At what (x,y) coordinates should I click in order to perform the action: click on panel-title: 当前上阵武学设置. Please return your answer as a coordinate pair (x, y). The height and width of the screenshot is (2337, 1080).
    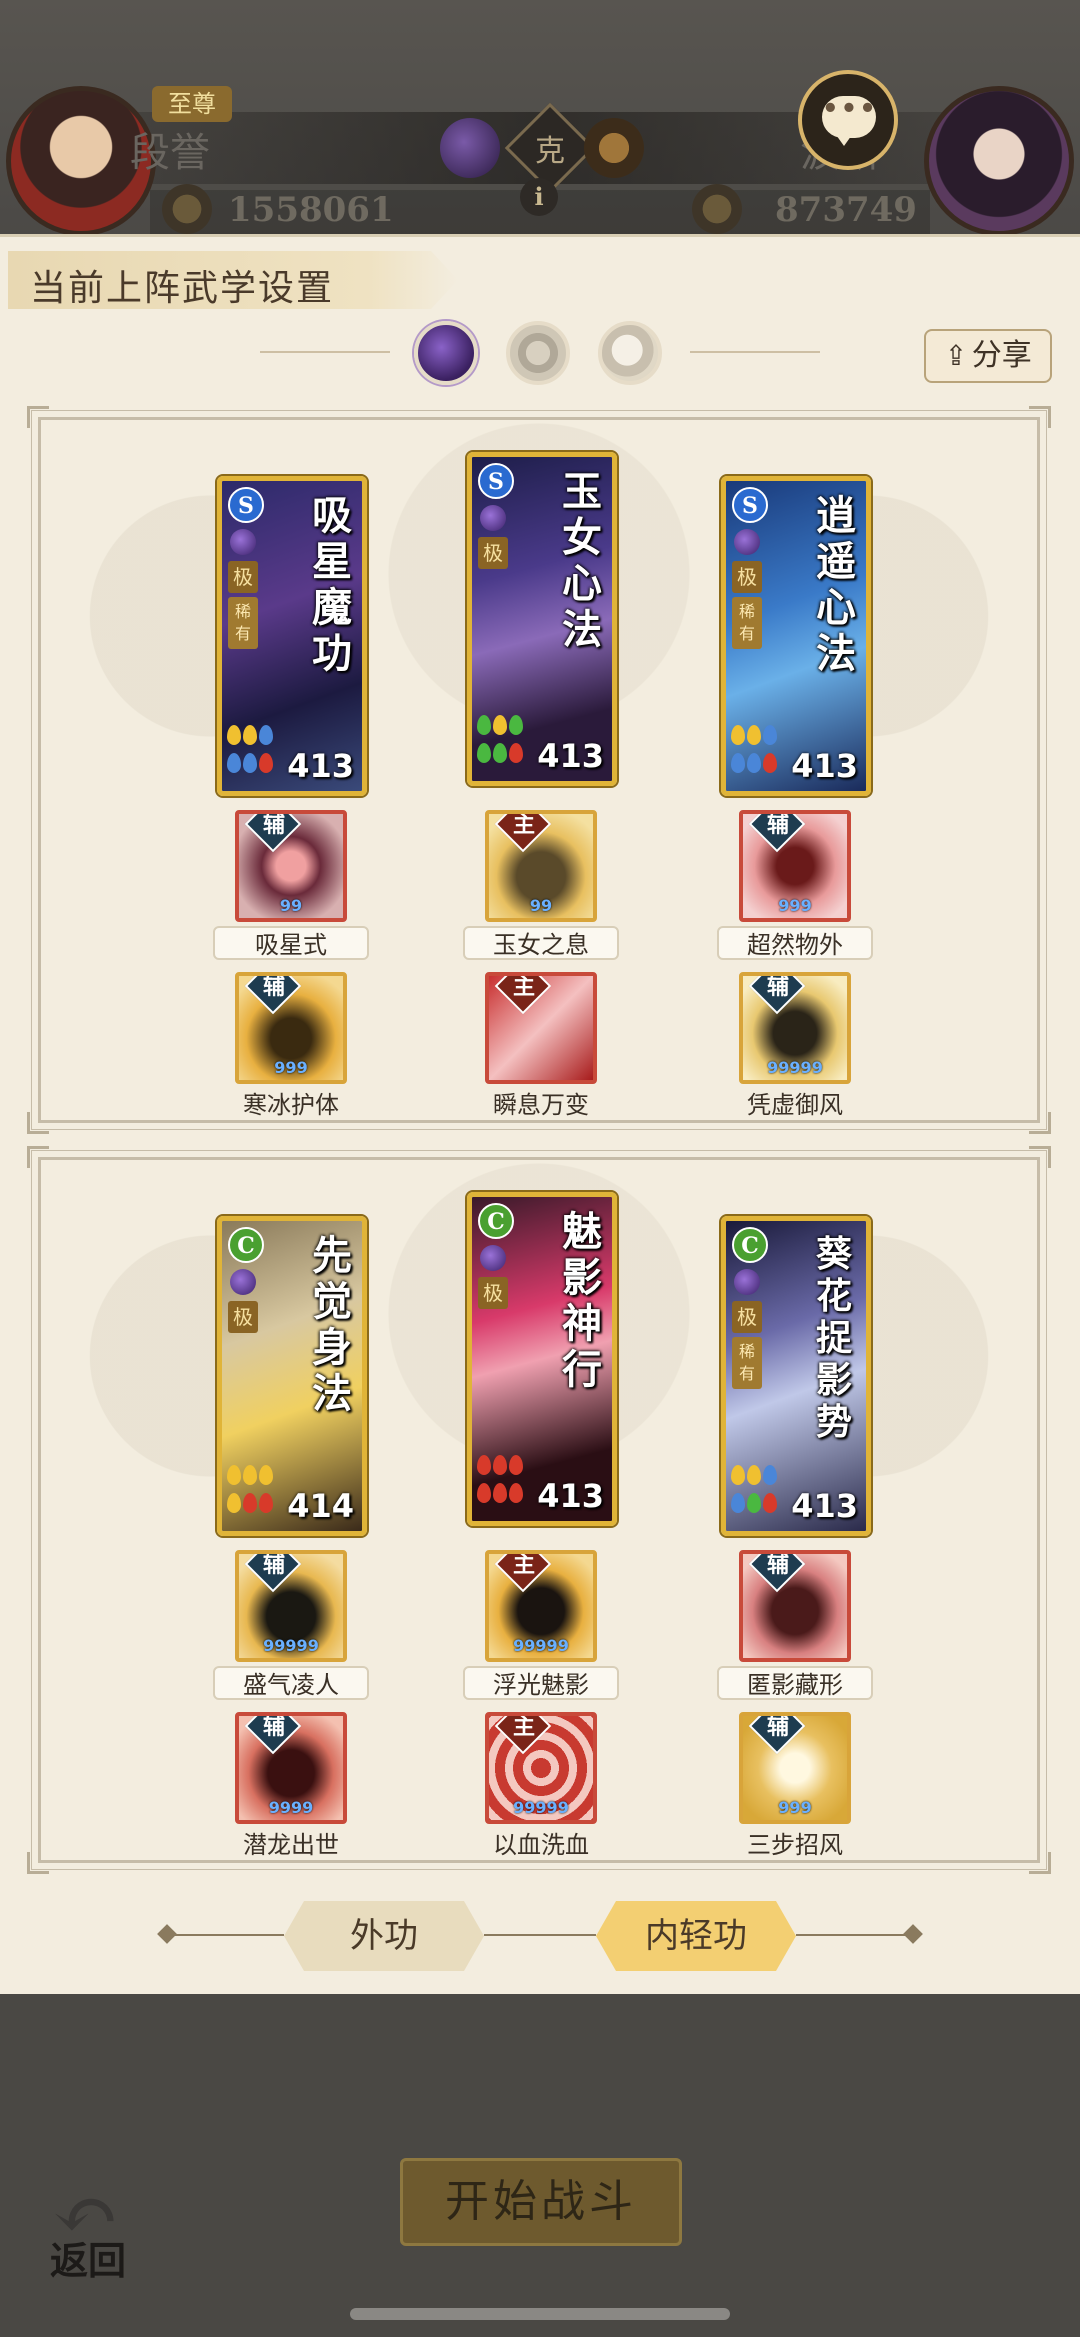
    Looking at the image, I should click on (182, 288).